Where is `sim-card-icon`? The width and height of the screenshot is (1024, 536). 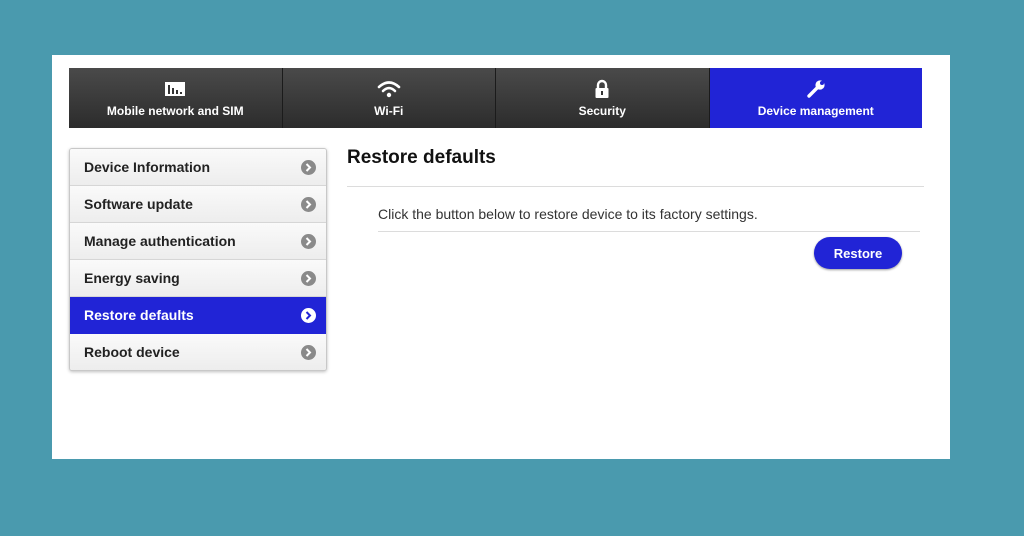
sim-card-icon is located at coordinates (175, 89).